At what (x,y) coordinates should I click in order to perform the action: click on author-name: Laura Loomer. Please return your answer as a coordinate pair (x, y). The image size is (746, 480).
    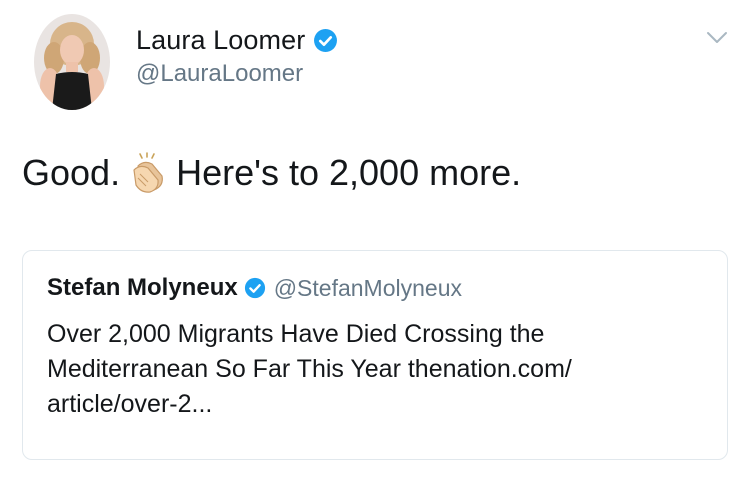
    Looking at the image, I should click on (220, 40).